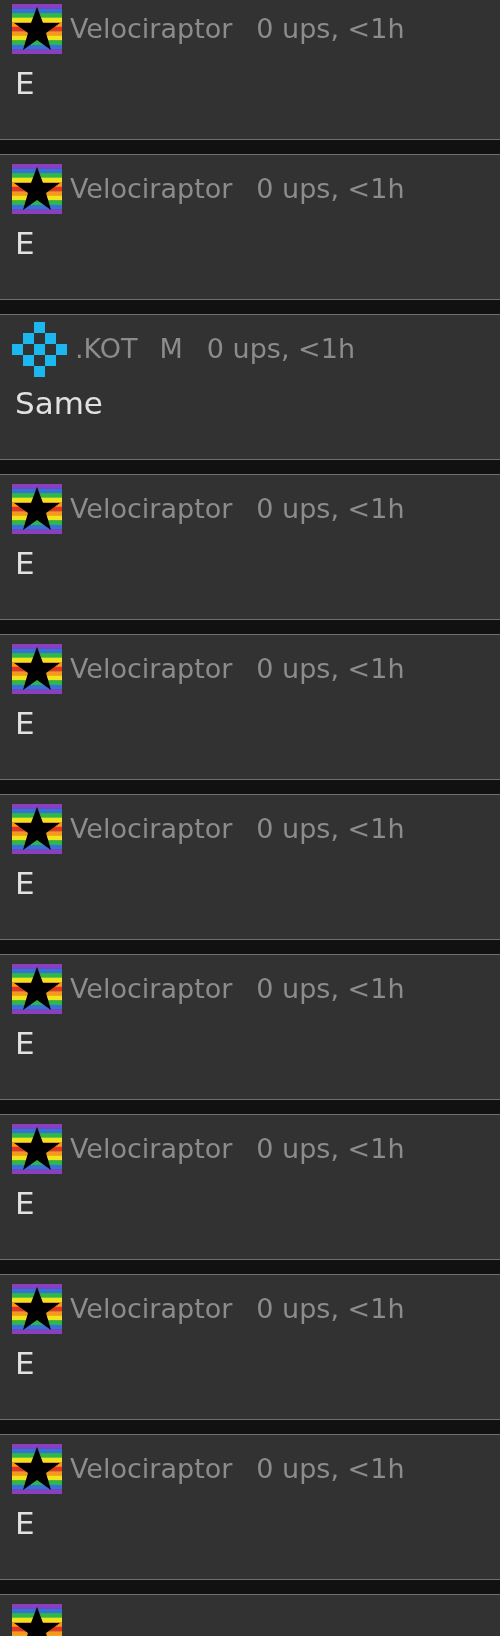 This screenshot has width=500, height=1636. Describe the element at coordinates (106, 349) in the screenshot. I see `username-link: .KOT` at that location.